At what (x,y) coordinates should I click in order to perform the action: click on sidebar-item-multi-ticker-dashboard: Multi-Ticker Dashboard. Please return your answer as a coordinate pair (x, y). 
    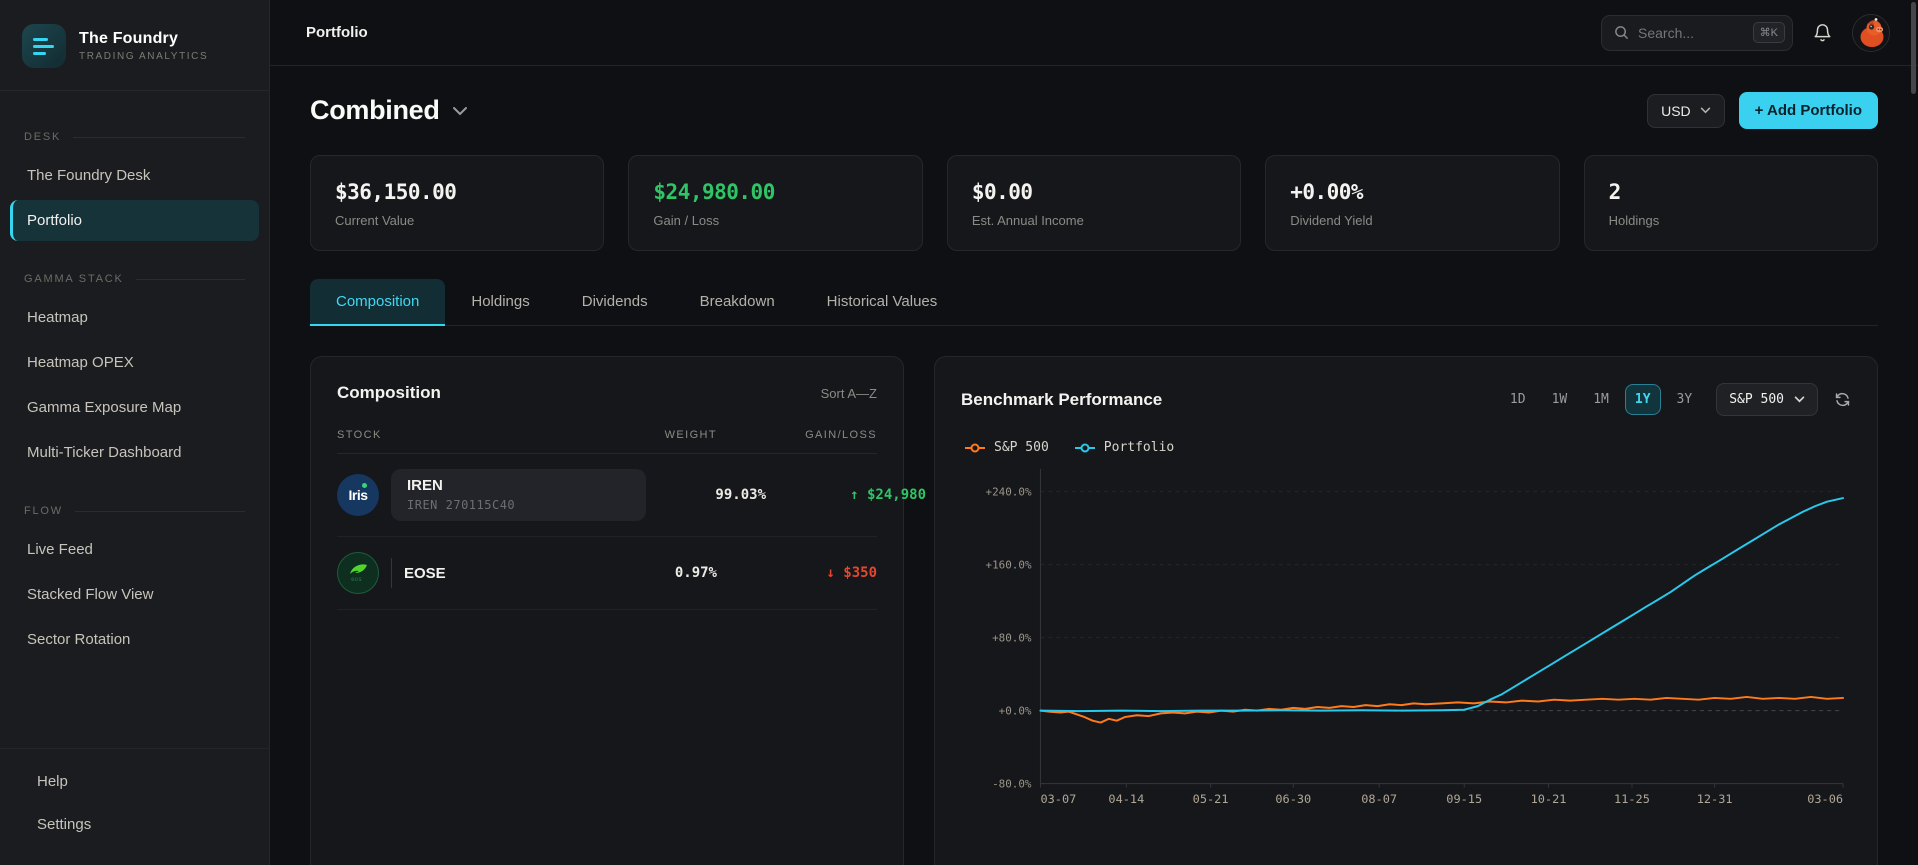
    Looking at the image, I should click on (134, 452).